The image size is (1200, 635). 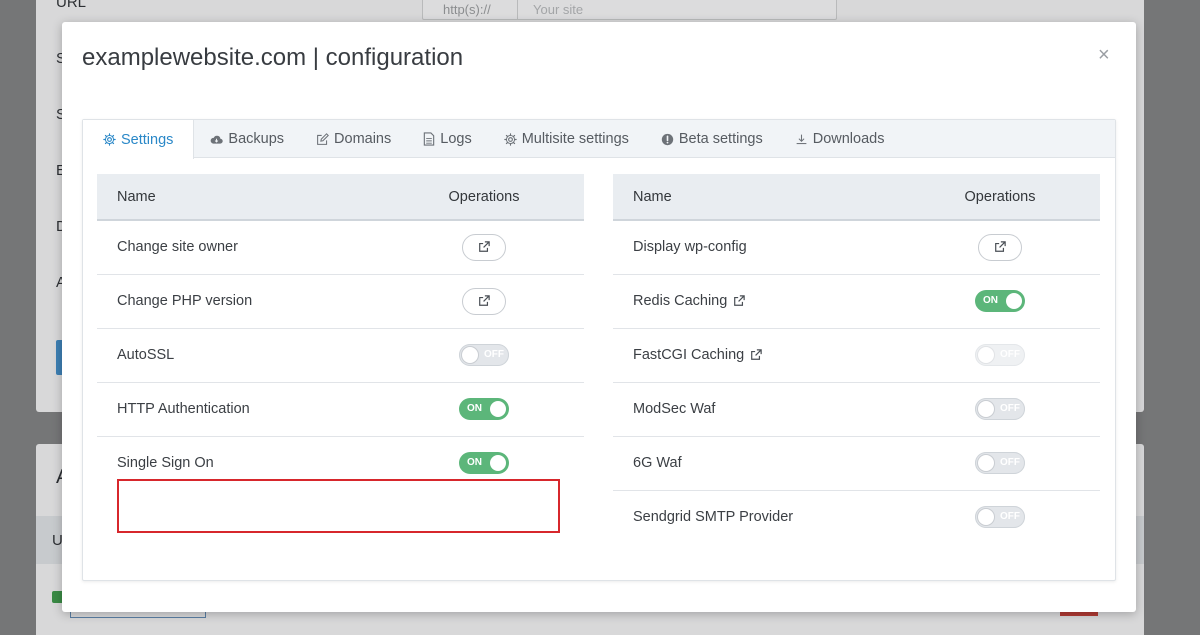 I want to click on tab-domains: Domains, so click(x=353, y=139).